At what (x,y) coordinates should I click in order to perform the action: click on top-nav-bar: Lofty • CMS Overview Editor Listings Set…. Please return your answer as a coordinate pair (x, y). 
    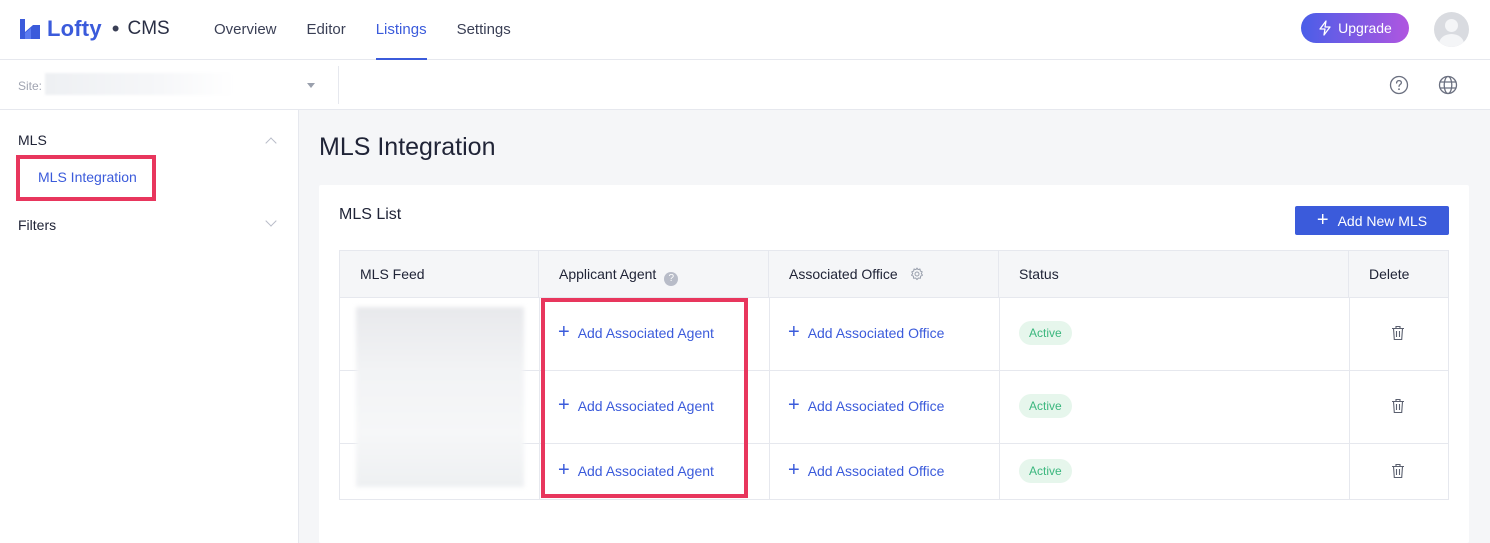
    Looking at the image, I should click on (745, 30).